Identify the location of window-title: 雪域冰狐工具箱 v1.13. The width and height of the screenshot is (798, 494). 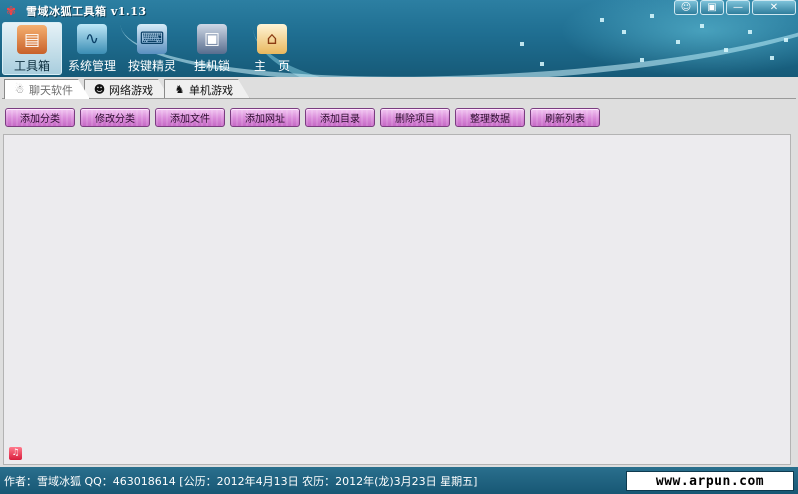
(86, 11).